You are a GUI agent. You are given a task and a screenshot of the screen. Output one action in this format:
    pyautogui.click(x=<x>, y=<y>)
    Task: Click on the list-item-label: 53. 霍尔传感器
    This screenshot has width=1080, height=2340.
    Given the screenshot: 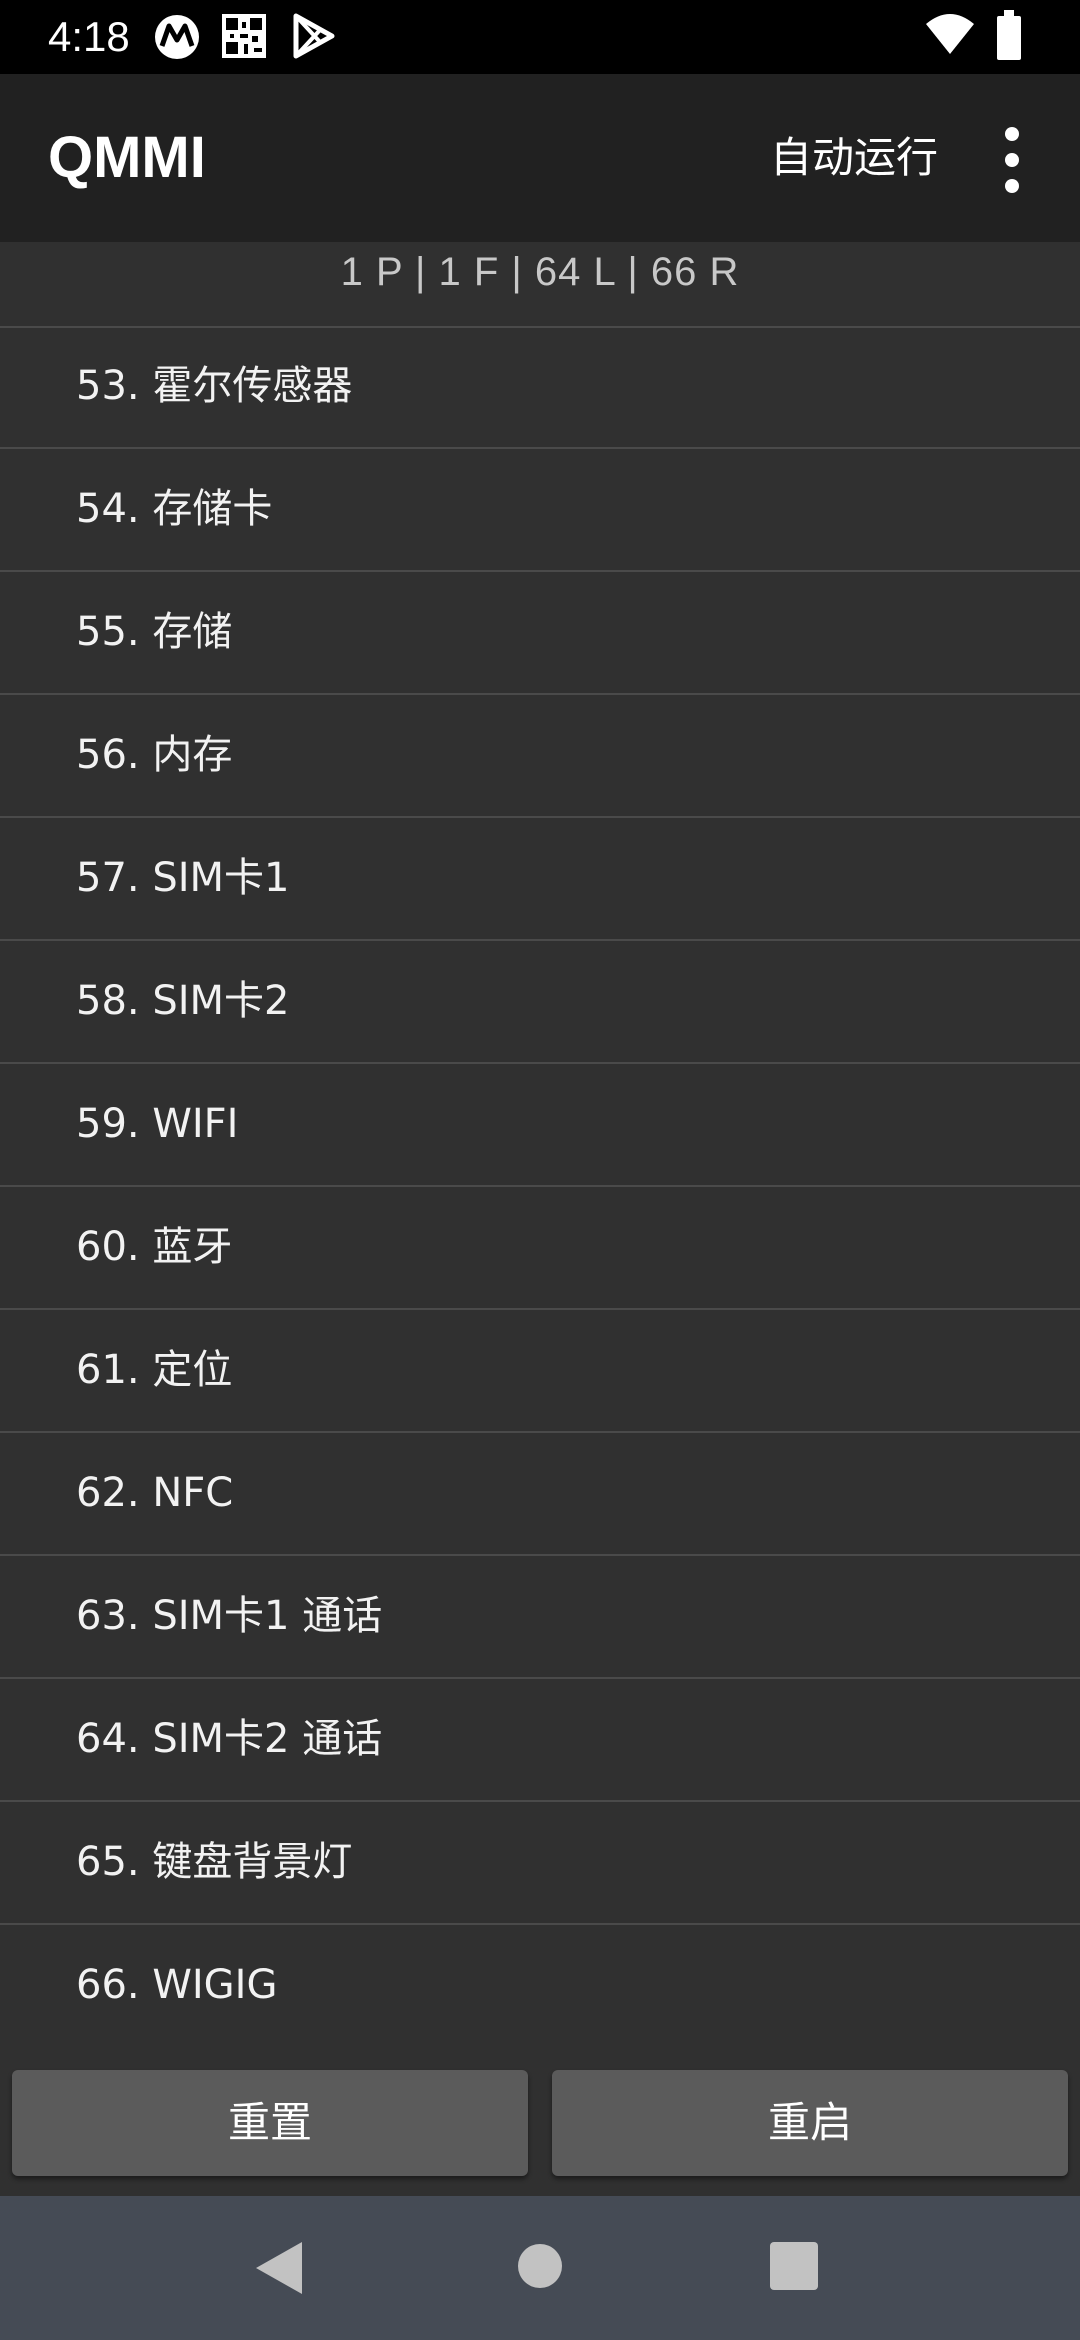 What is the action you would take?
    pyautogui.click(x=214, y=386)
    